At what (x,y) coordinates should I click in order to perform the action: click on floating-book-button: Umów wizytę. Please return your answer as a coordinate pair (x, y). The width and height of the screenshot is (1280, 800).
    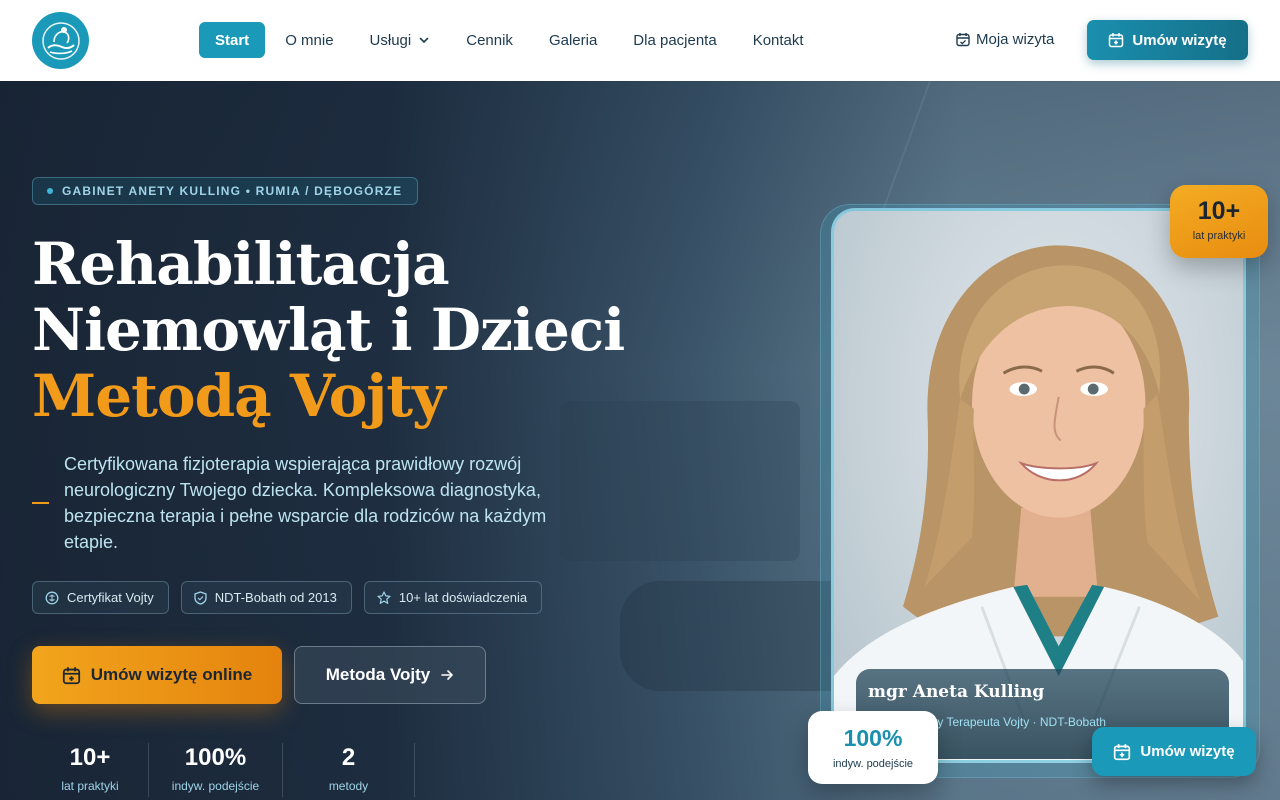
    Looking at the image, I should click on (1174, 751).